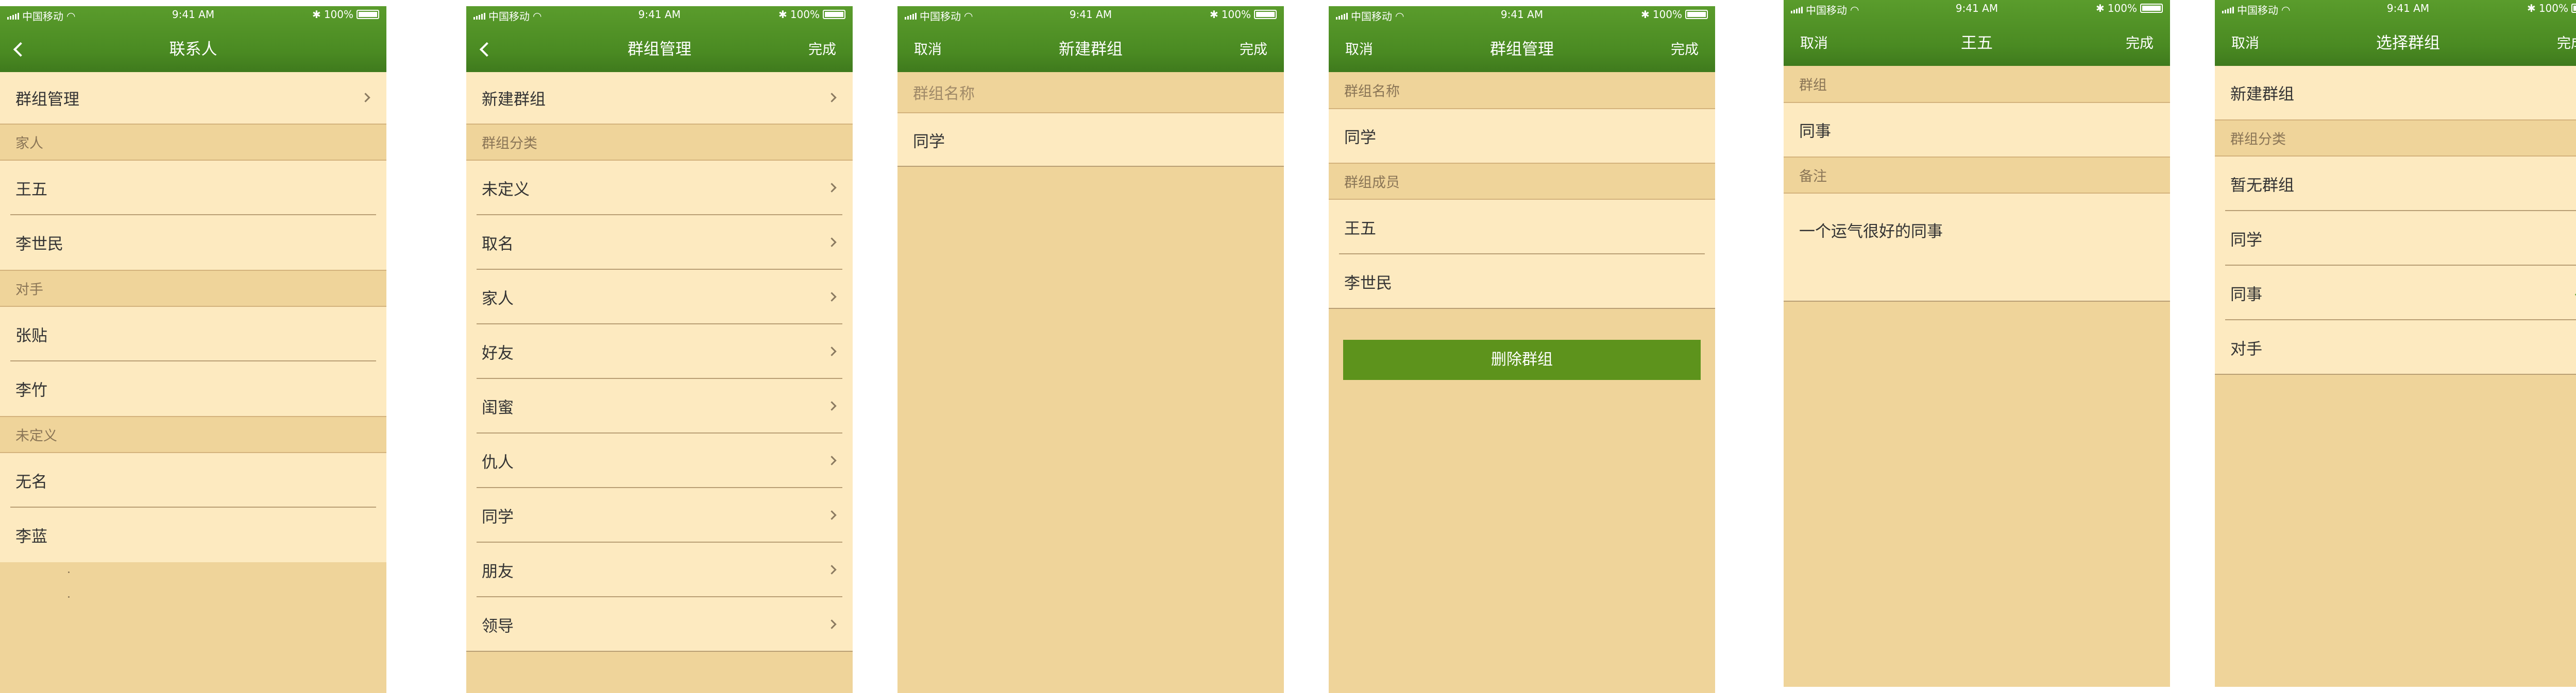 This screenshot has width=2576, height=693. Describe the element at coordinates (2408, 43) in the screenshot. I see `page-title: 选择群组` at that location.